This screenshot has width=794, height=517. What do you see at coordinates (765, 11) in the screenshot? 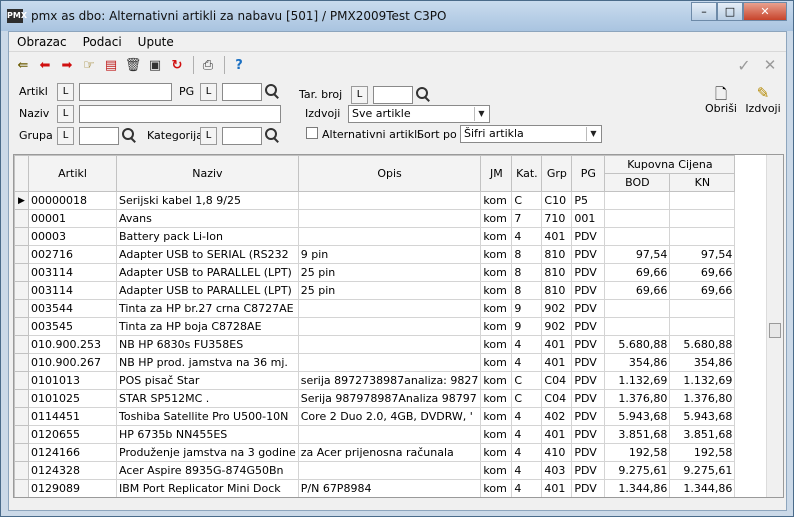
I see `close-button: ✕` at bounding box center [765, 11].